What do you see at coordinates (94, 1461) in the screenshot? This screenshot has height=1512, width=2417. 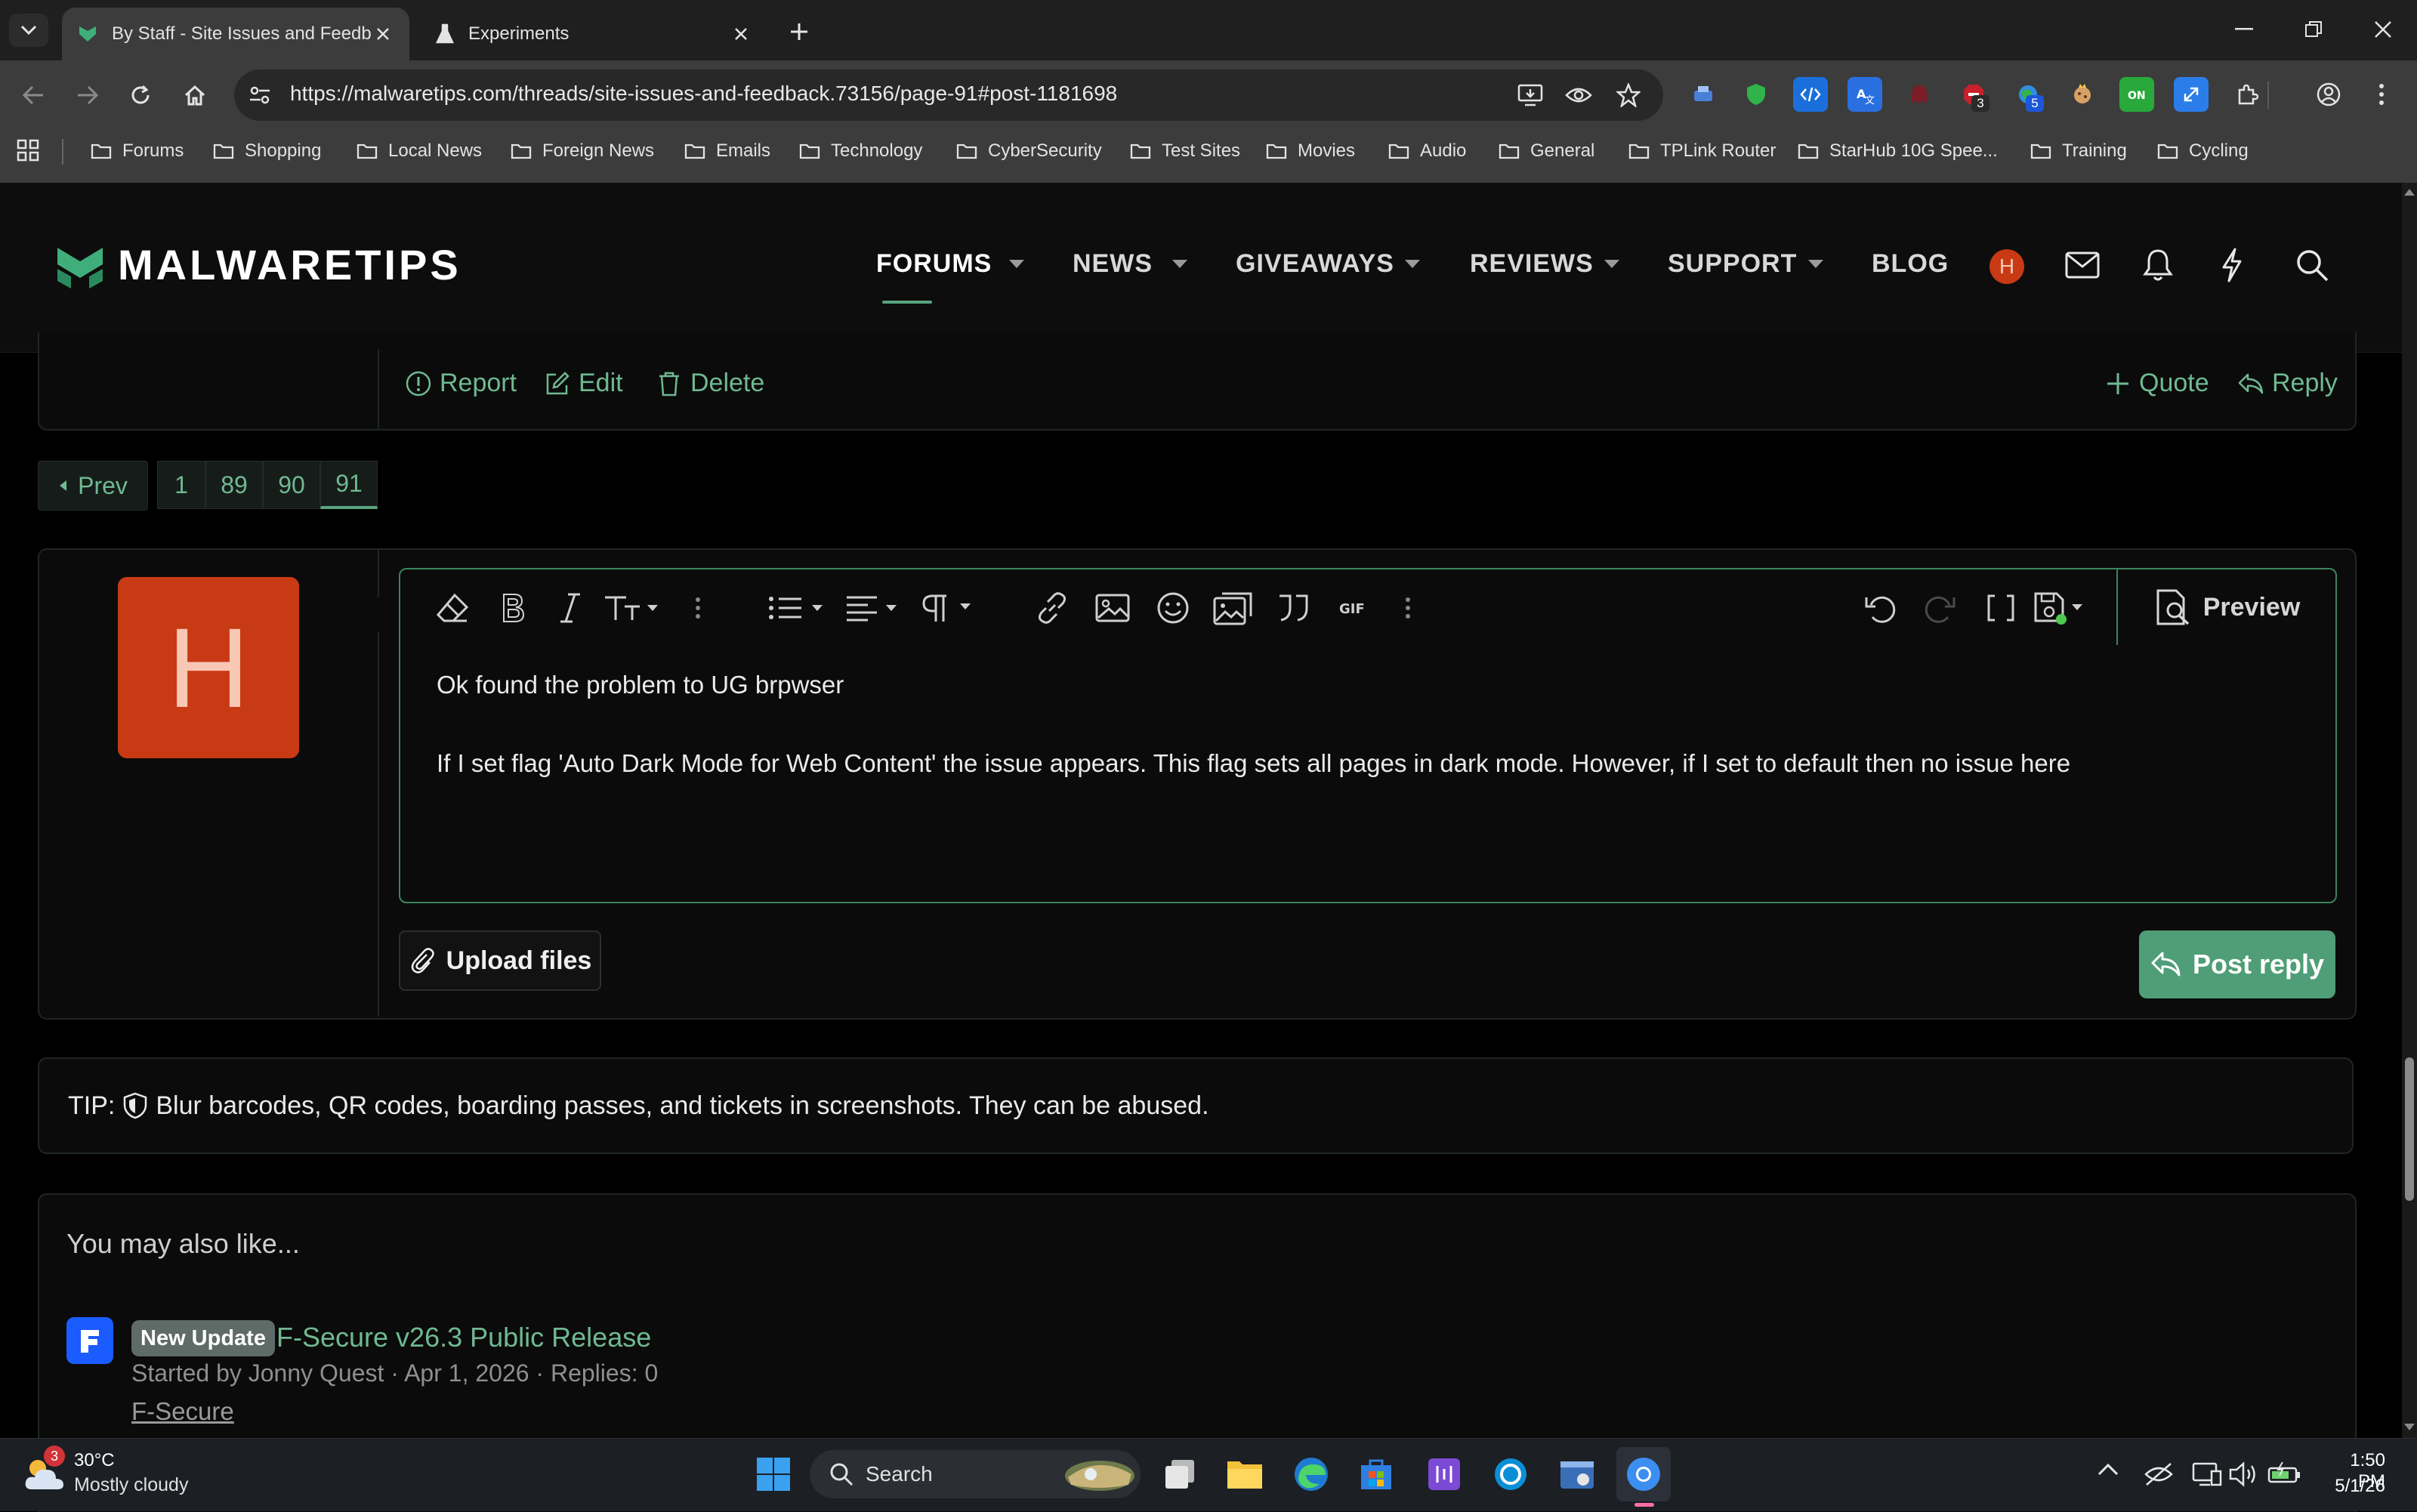 I see `weather-temp: 30°C` at bounding box center [94, 1461].